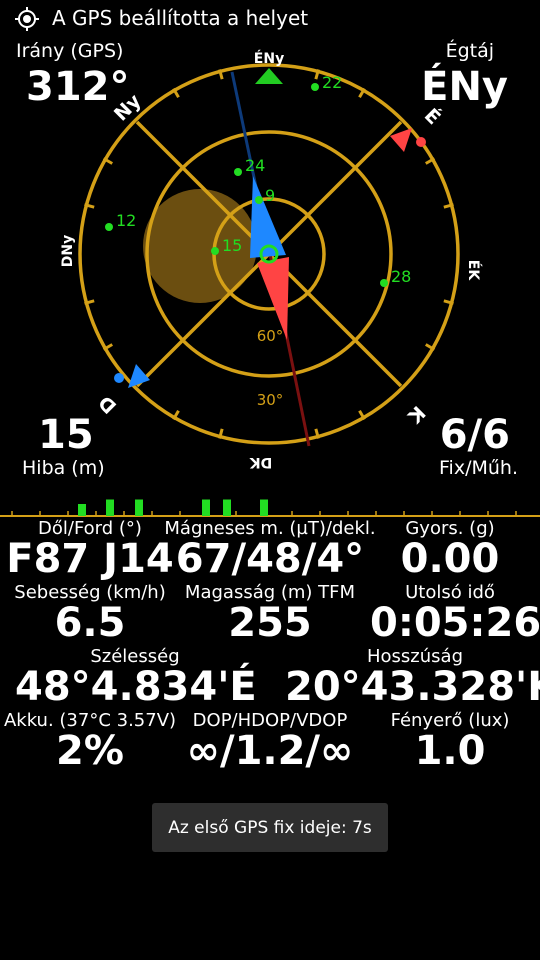 Image resolution: width=540 pixels, height=960 pixels. I want to click on heading-label: Irány (GPS), so click(70, 51).